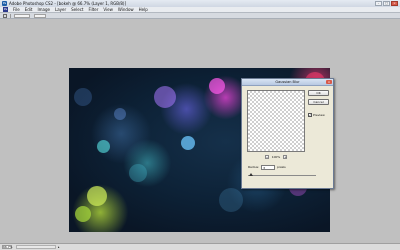 This screenshot has height=250, width=400. Describe the element at coordinates (93, 9) in the screenshot. I see `menu-filter: Filter` at that location.